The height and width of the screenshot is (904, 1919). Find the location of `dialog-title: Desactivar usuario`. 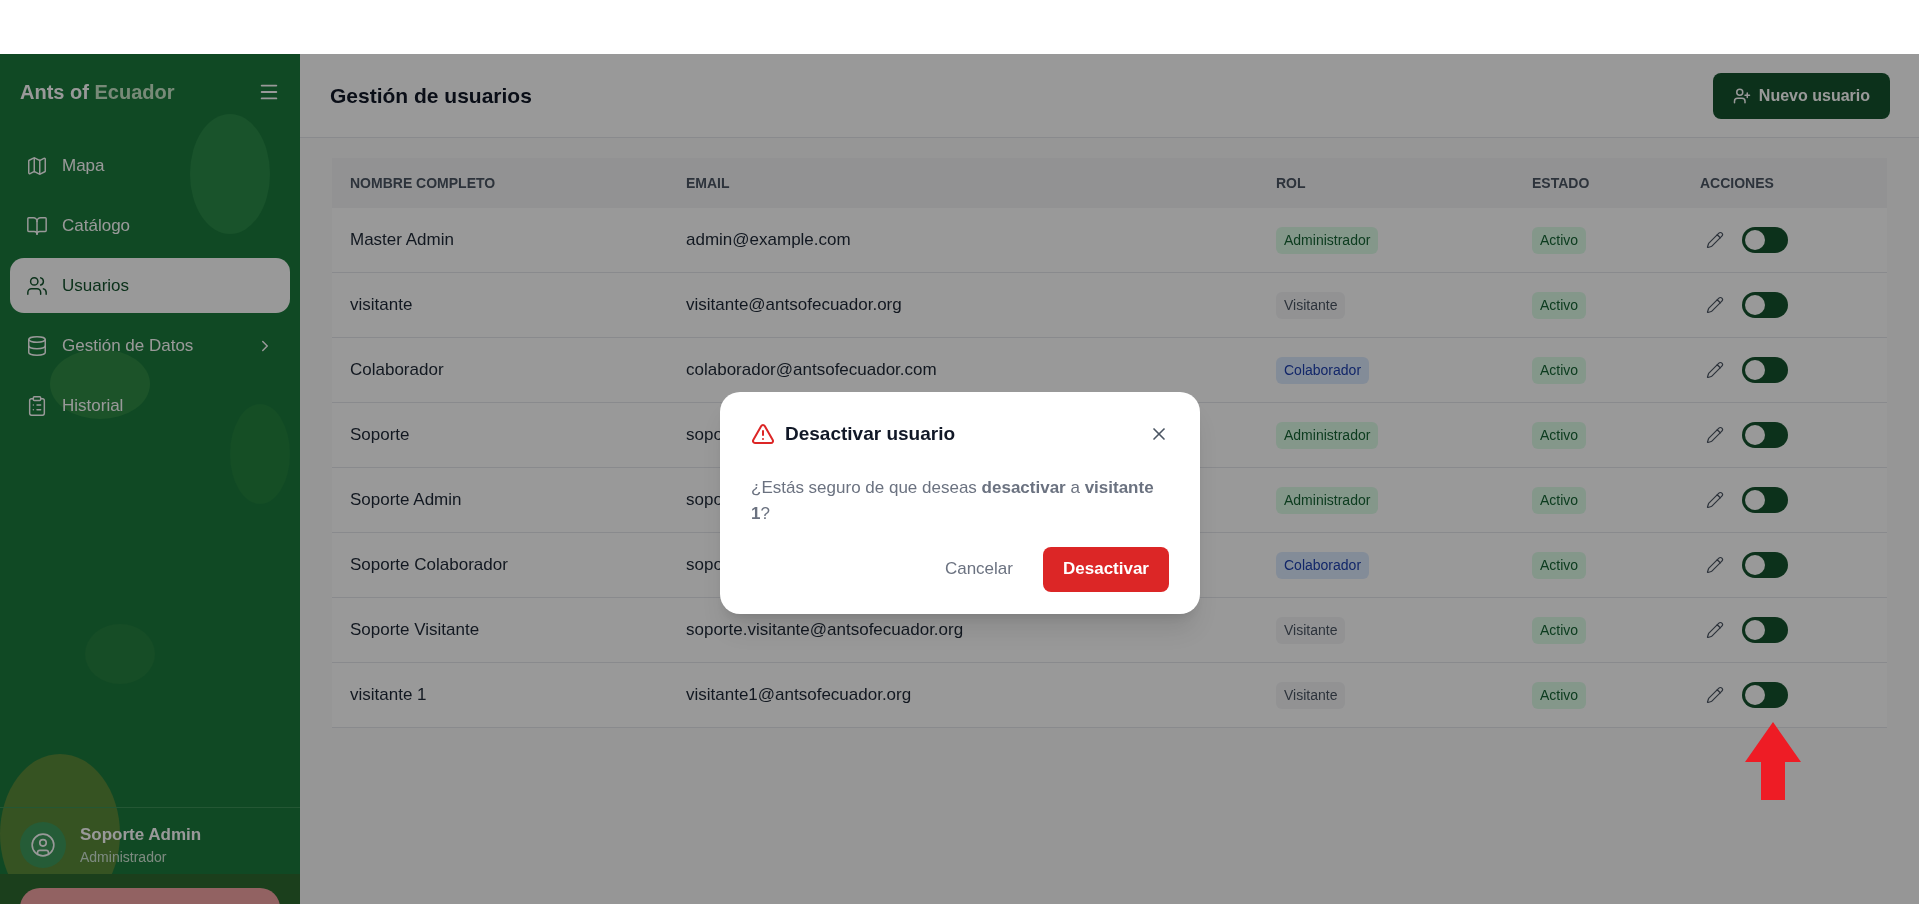

dialog-title: Desactivar usuario is located at coordinates (871, 434).